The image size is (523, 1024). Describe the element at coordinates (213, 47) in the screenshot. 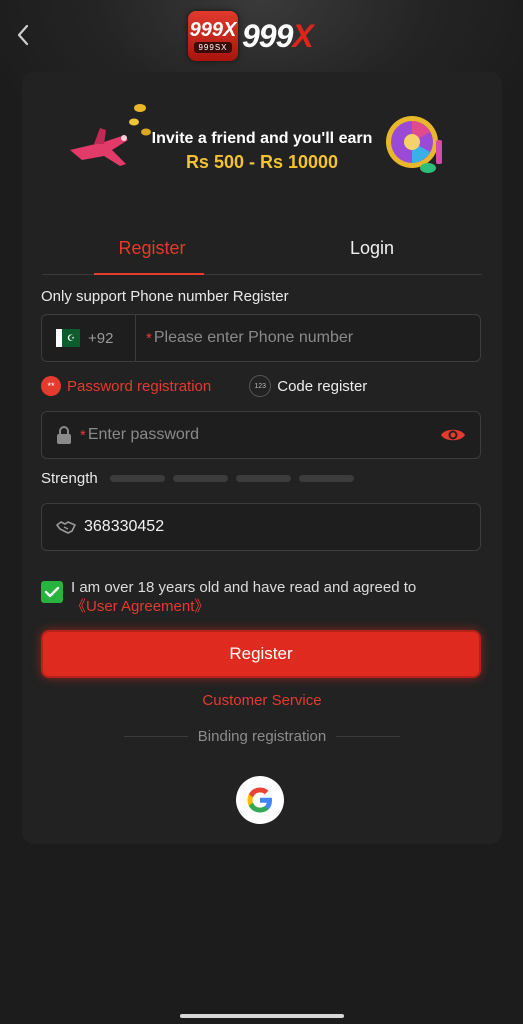

I see `logo-badge-subtext: 999SX` at that location.